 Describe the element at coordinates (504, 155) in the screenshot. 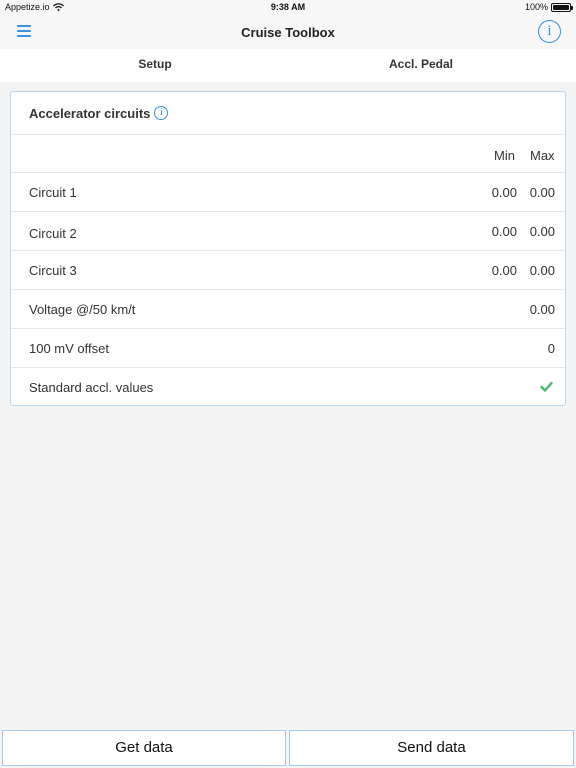

I see `column-header-min: Min` at that location.